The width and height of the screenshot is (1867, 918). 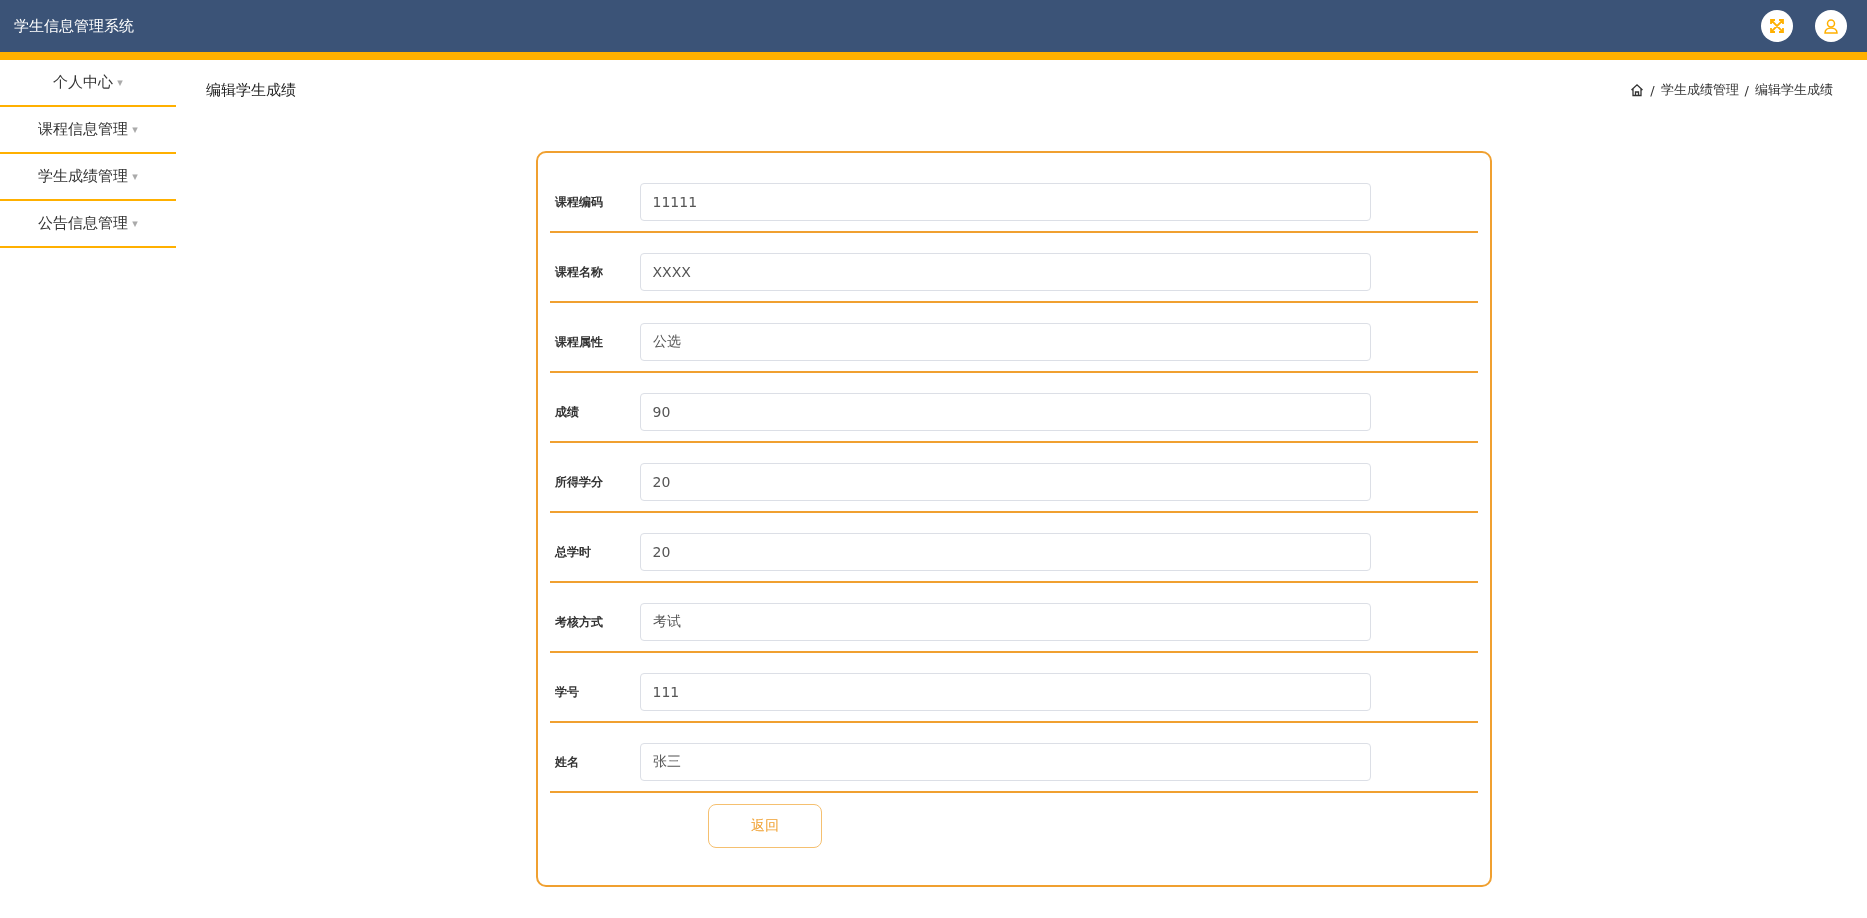 I want to click on field-label: 课程属性, so click(x=578, y=342).